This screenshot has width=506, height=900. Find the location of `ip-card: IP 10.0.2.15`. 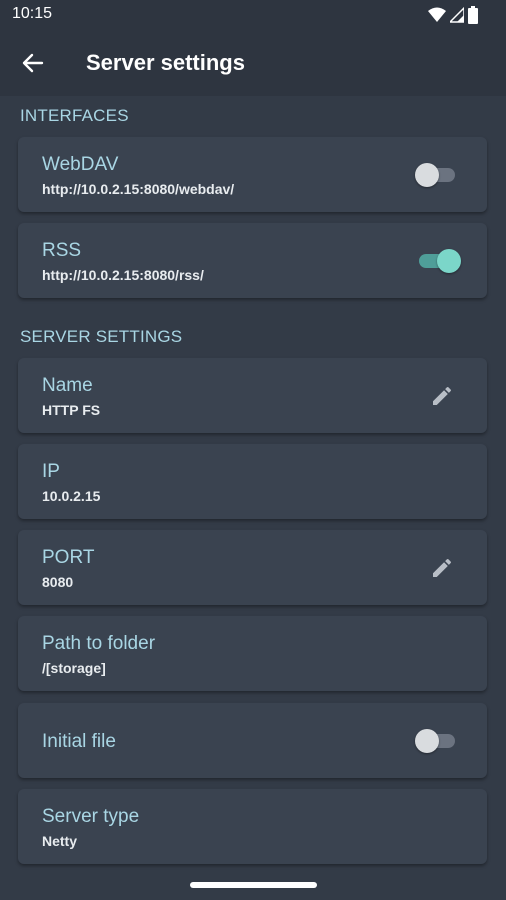

ip-card: IP 10.0.2.15 is located at coordinates (252, 481).